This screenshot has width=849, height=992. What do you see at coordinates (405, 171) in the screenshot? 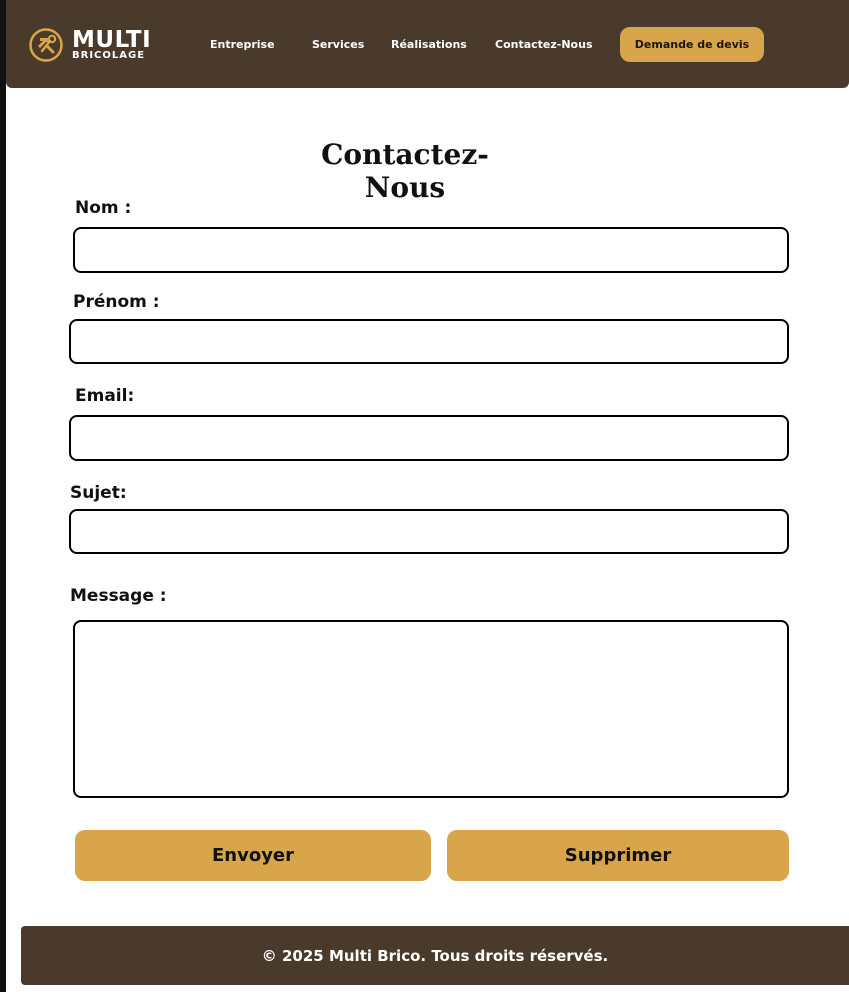
I see `page-title: Contactez-Nous` at bounding box center [405, 171].